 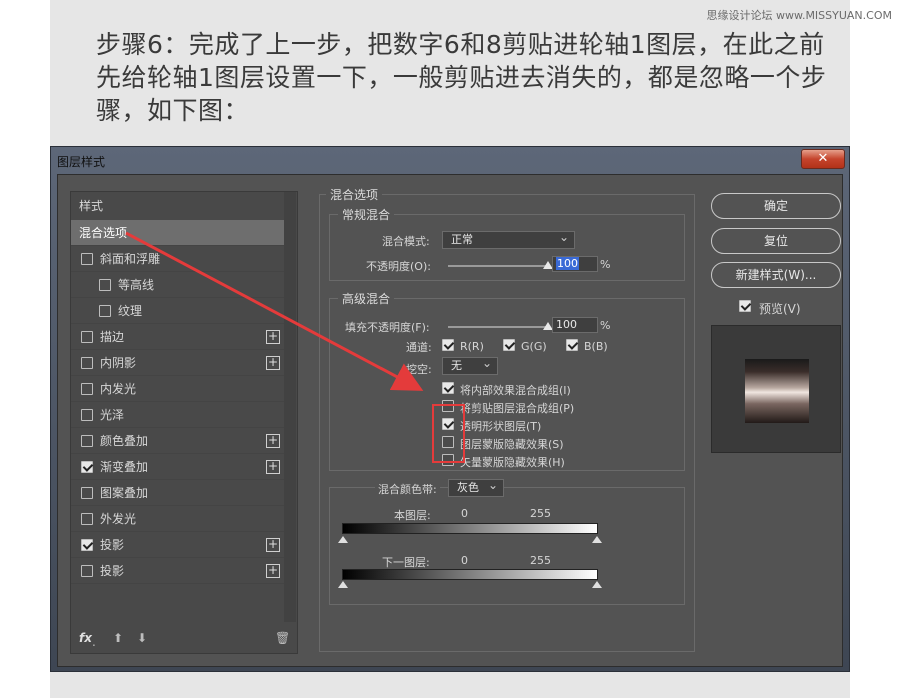 I want to click on style-item: 颜色叠加 +, so click(x=178, y=441).